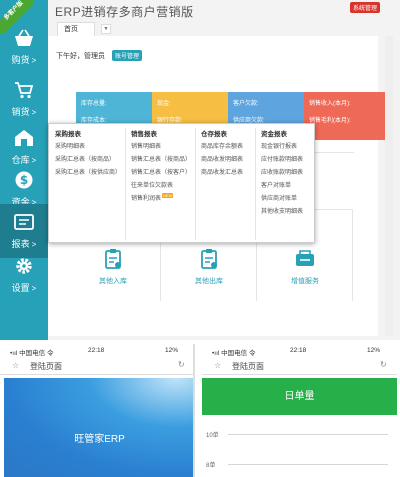 The width and height of the screenshot is (400, 477). Describe the element at coordinates (113, 259) in the screenshot. I see `clipboard-in-icon` at that location.